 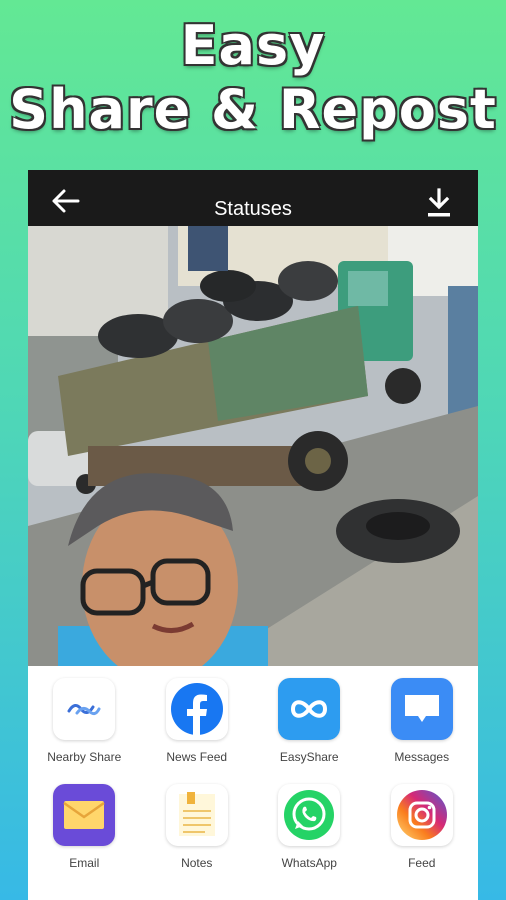 I want to click on download-icon, so click(x=439, y=203).